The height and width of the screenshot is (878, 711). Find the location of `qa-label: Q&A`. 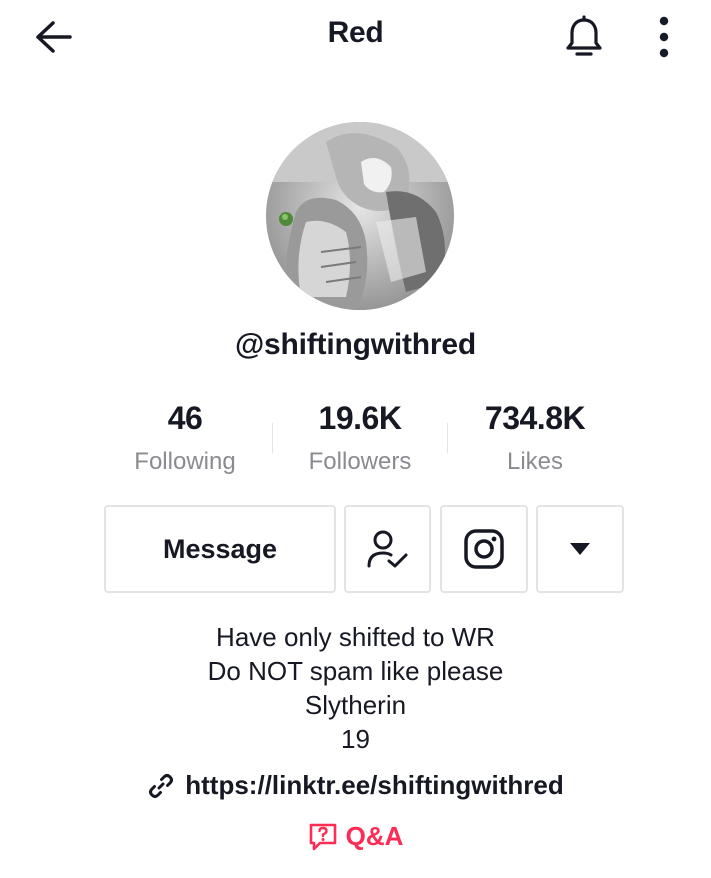

qa-label: Q&A is located at coordinates (374, 836).